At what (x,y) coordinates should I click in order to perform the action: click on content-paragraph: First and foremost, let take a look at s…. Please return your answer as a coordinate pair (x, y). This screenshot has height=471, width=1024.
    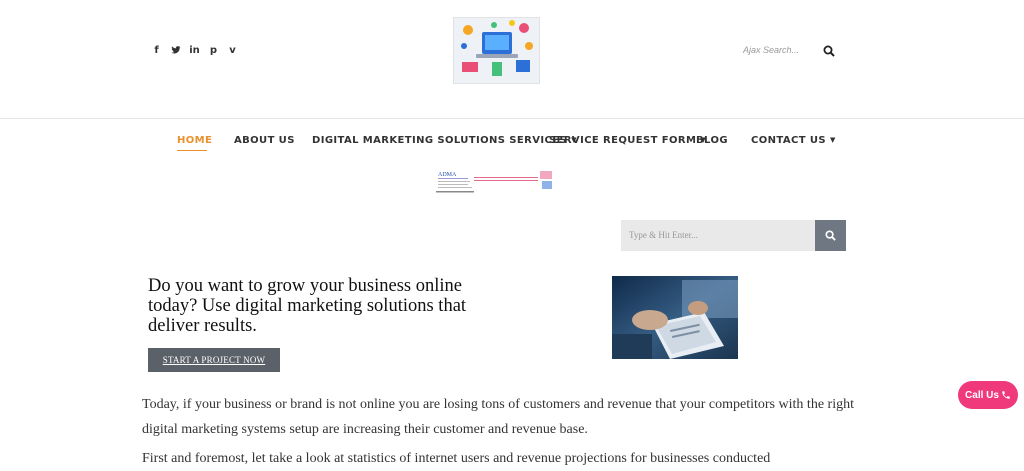
    Looking at the image, I should click on (456, 458).